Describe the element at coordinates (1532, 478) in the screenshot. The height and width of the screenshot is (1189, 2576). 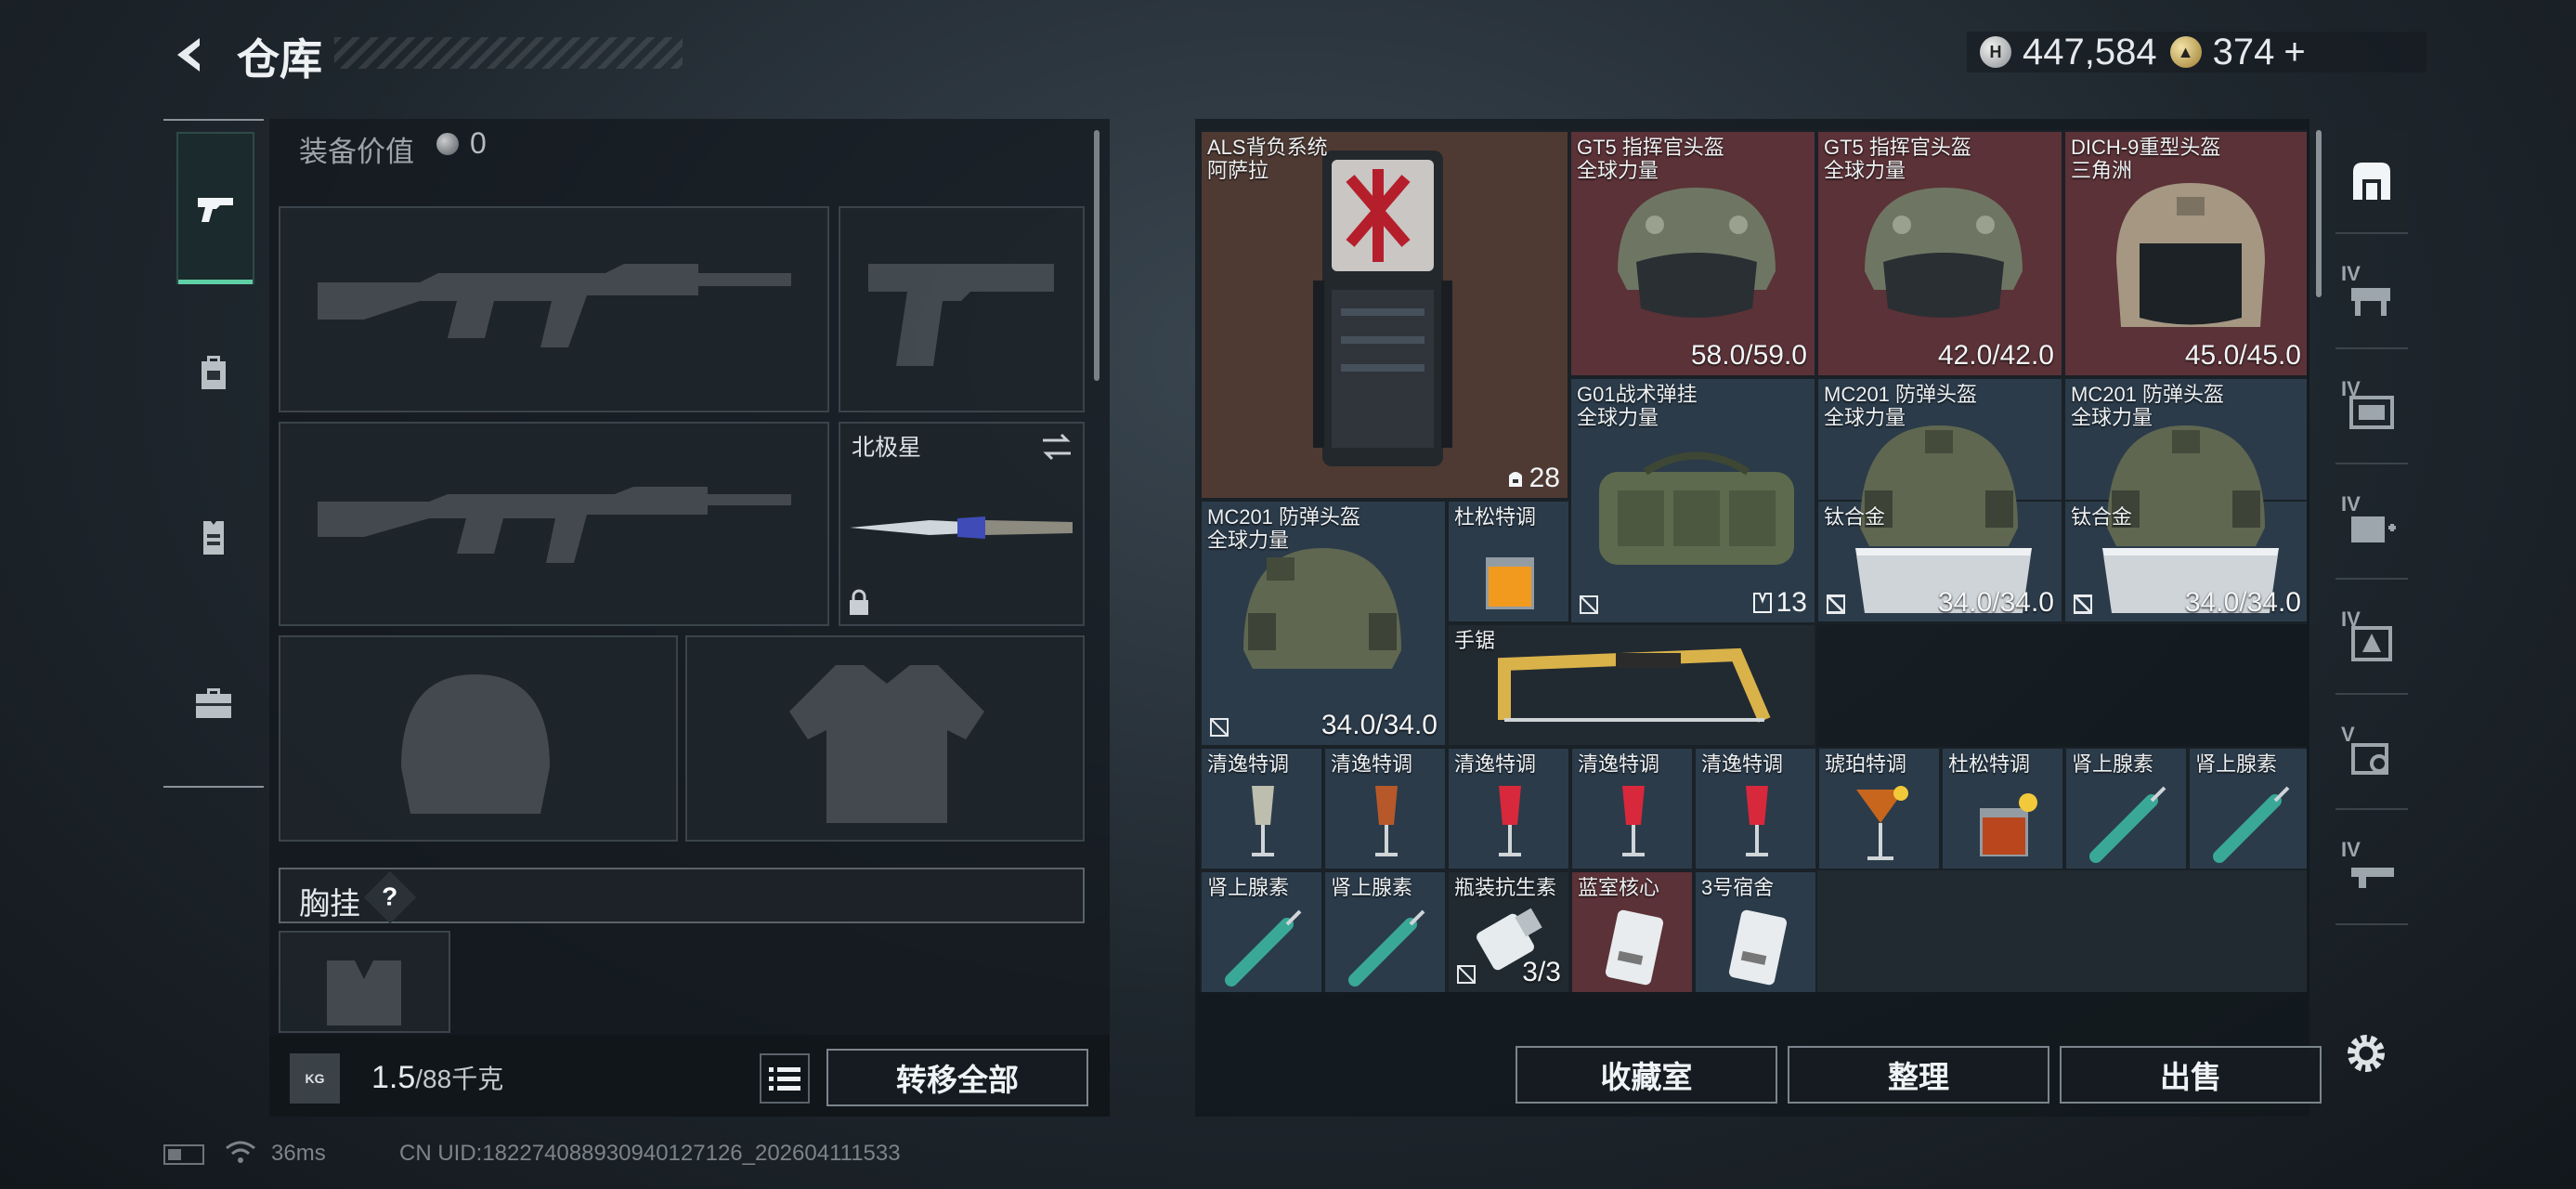
I see `item-count: 28` at that location.